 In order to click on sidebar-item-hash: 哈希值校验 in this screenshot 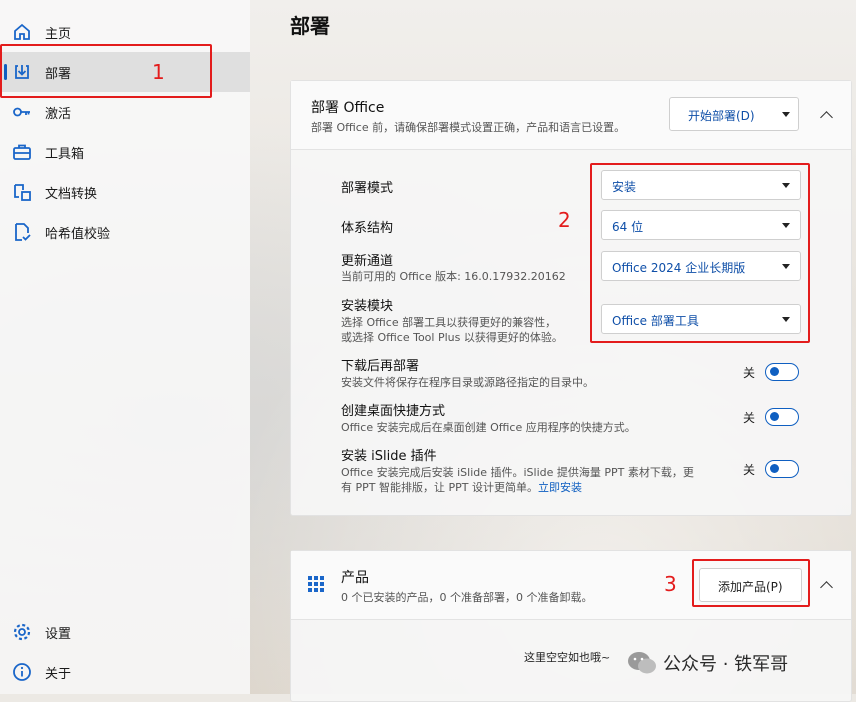, I will do `click(125, 232)`.